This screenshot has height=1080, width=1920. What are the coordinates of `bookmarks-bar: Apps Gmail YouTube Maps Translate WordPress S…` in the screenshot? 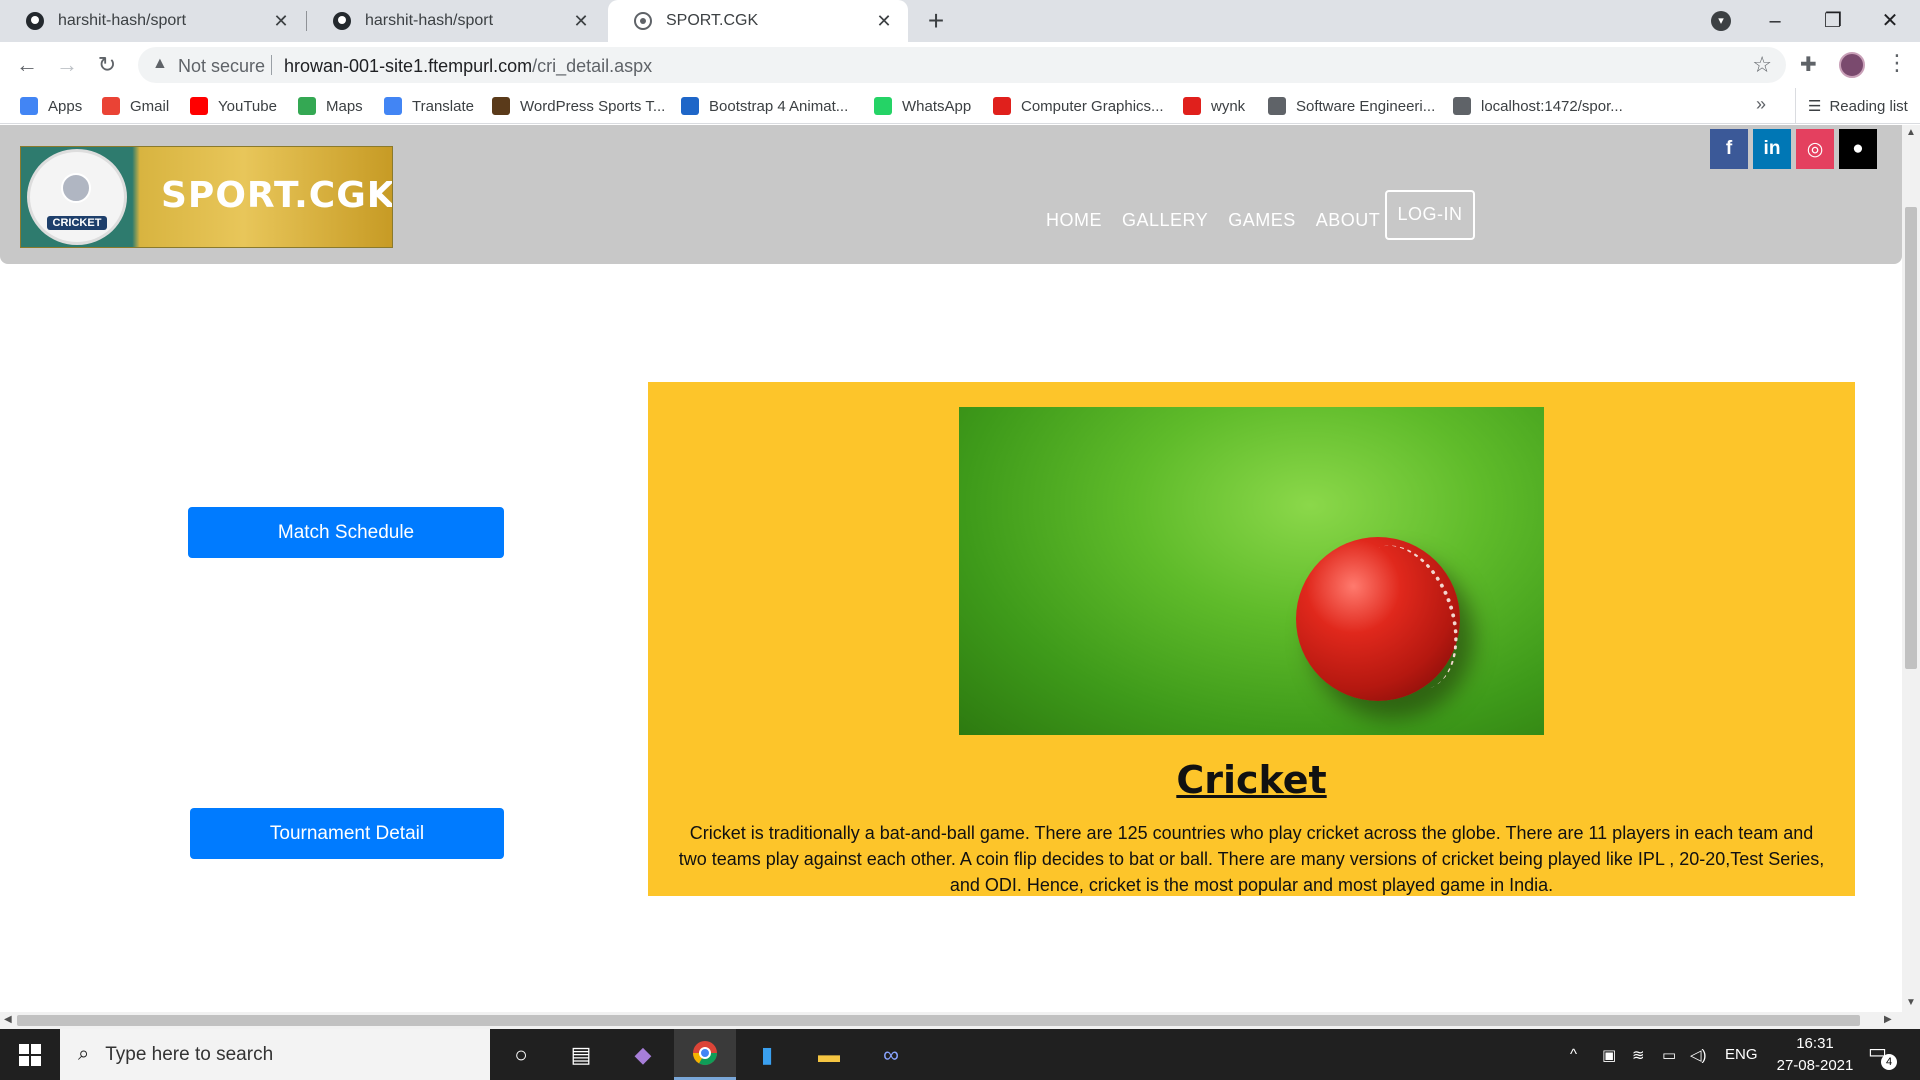 It's located at (960, 106).